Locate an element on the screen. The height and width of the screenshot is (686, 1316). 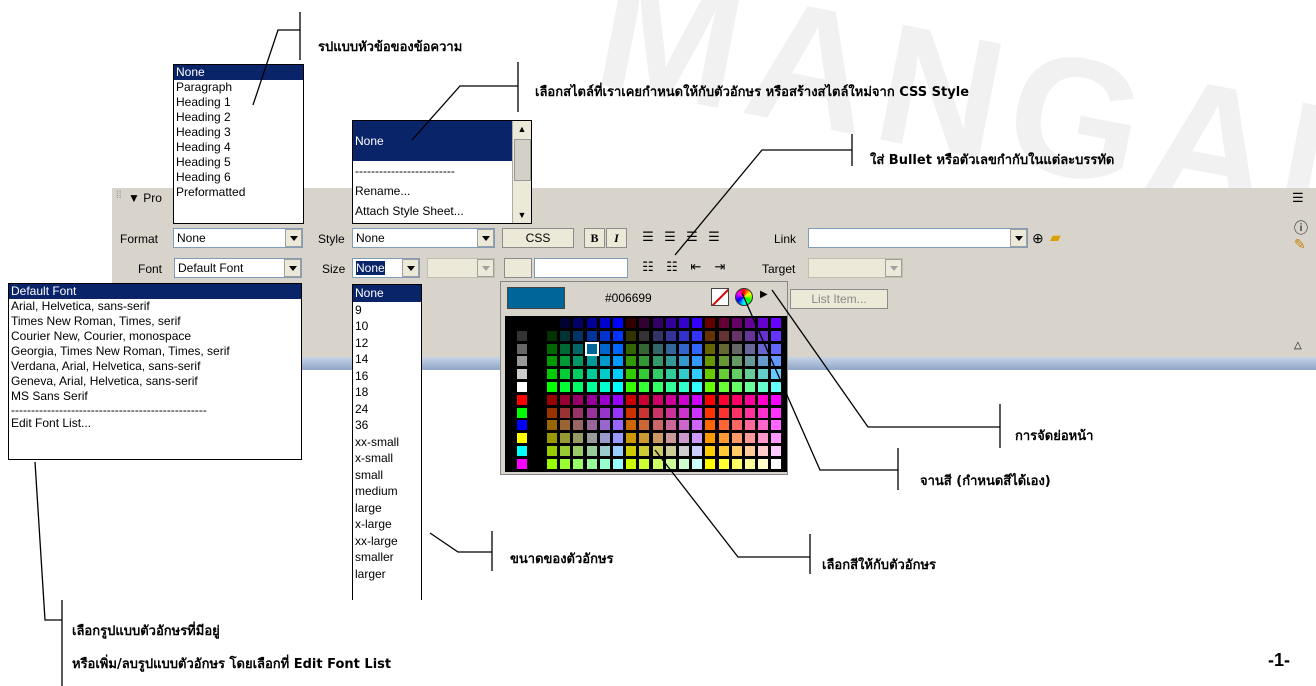
point-to-file-icon: ⊕ is located at coordinates (1038, 238).